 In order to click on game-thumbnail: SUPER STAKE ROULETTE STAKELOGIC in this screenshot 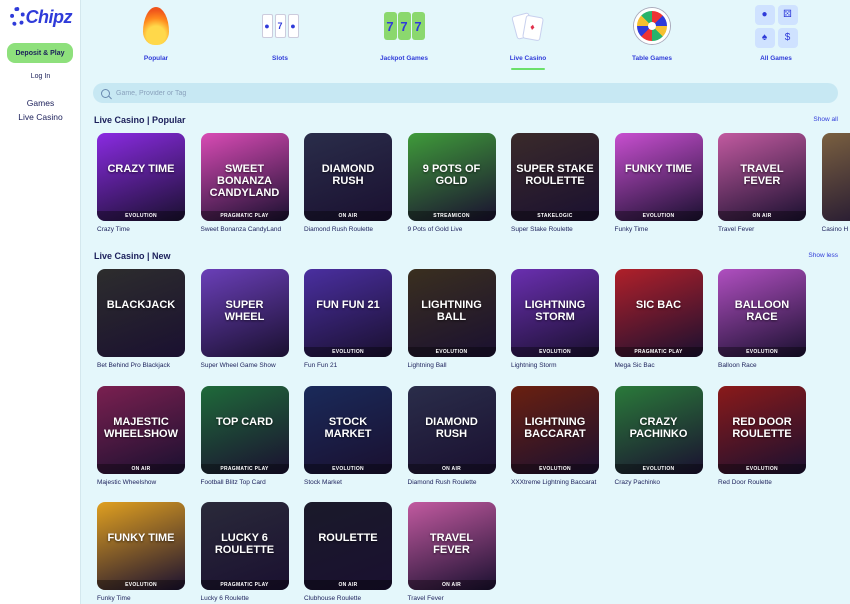, I will do `click(555, 177)`.